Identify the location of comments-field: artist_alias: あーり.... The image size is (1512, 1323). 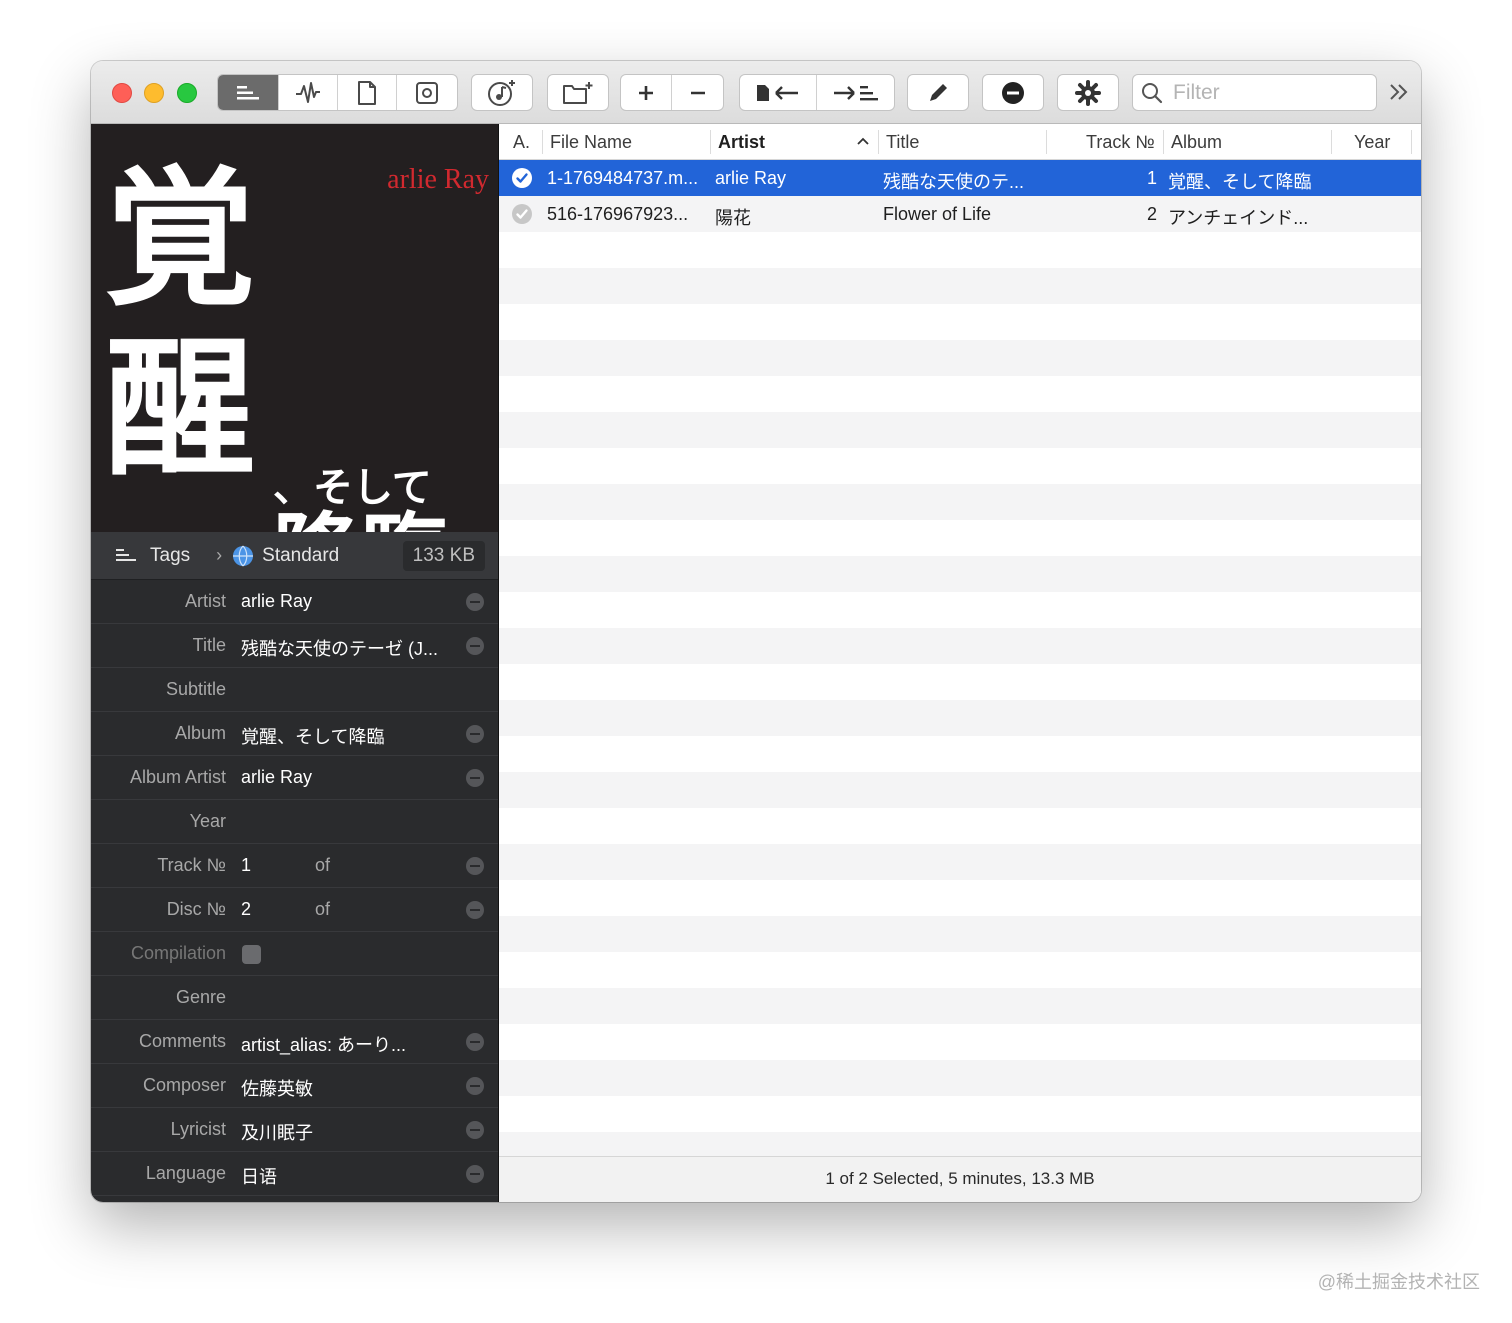
(323, 1044).